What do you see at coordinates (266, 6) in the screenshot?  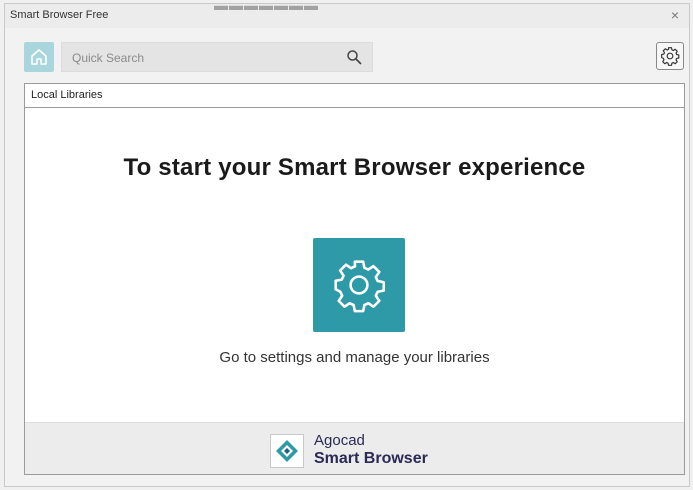 I see `partial-overlapping-text: ▬▬▬▬▬▬▬` at bounding box center [266, 6].